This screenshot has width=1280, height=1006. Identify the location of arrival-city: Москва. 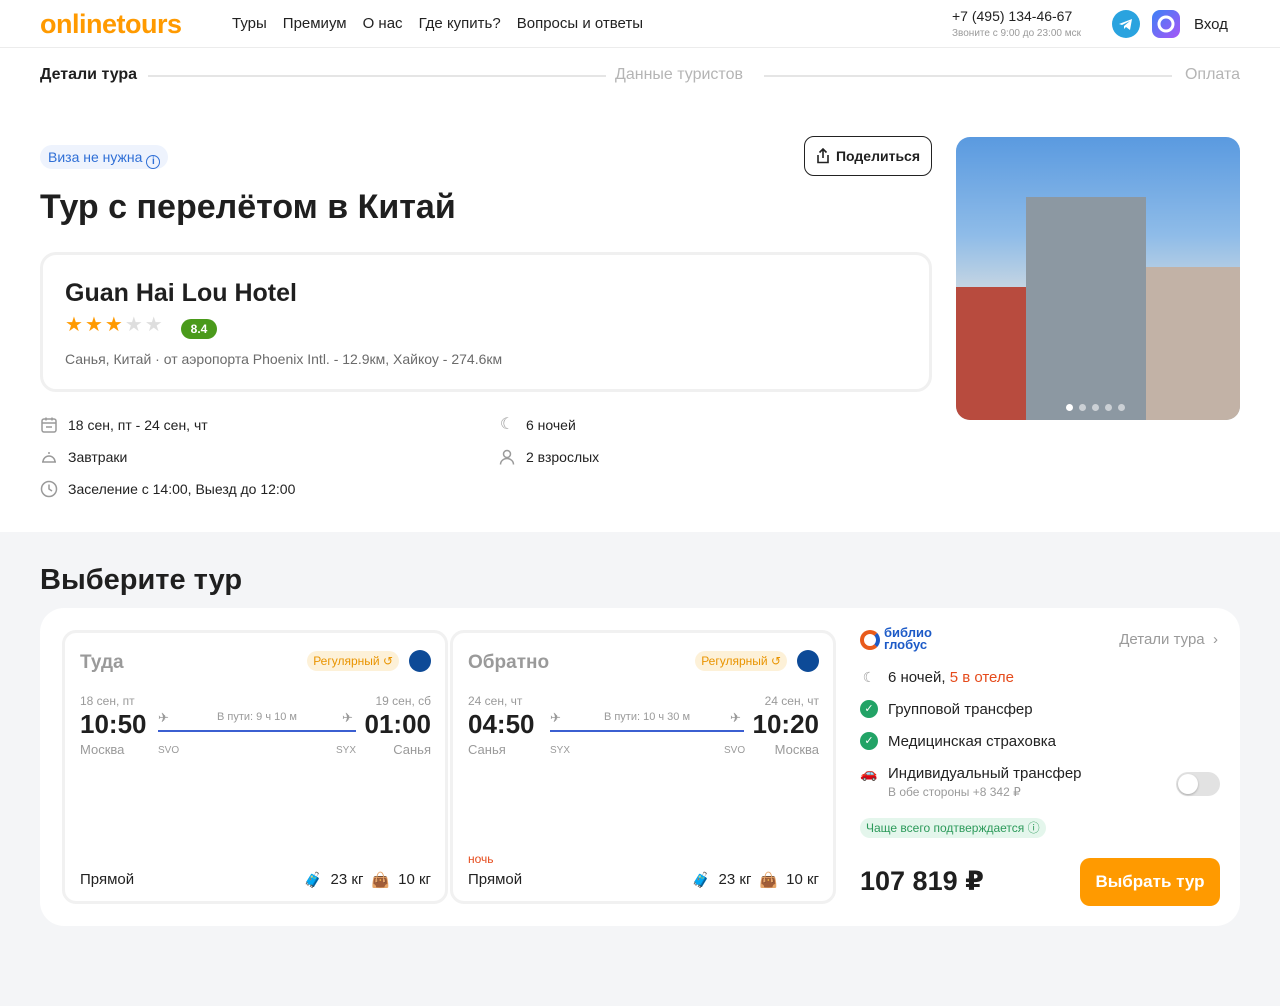
(796, 749).